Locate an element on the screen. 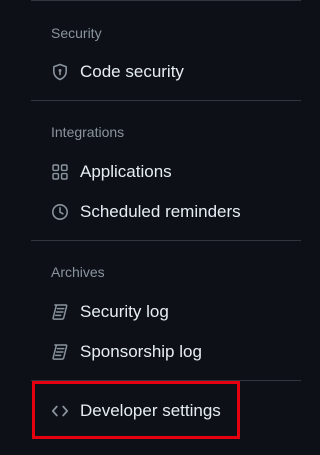 The height and width of the screenshot is (455, 320). sidebar-item-label: Security log is located at coordinates (124, 311).